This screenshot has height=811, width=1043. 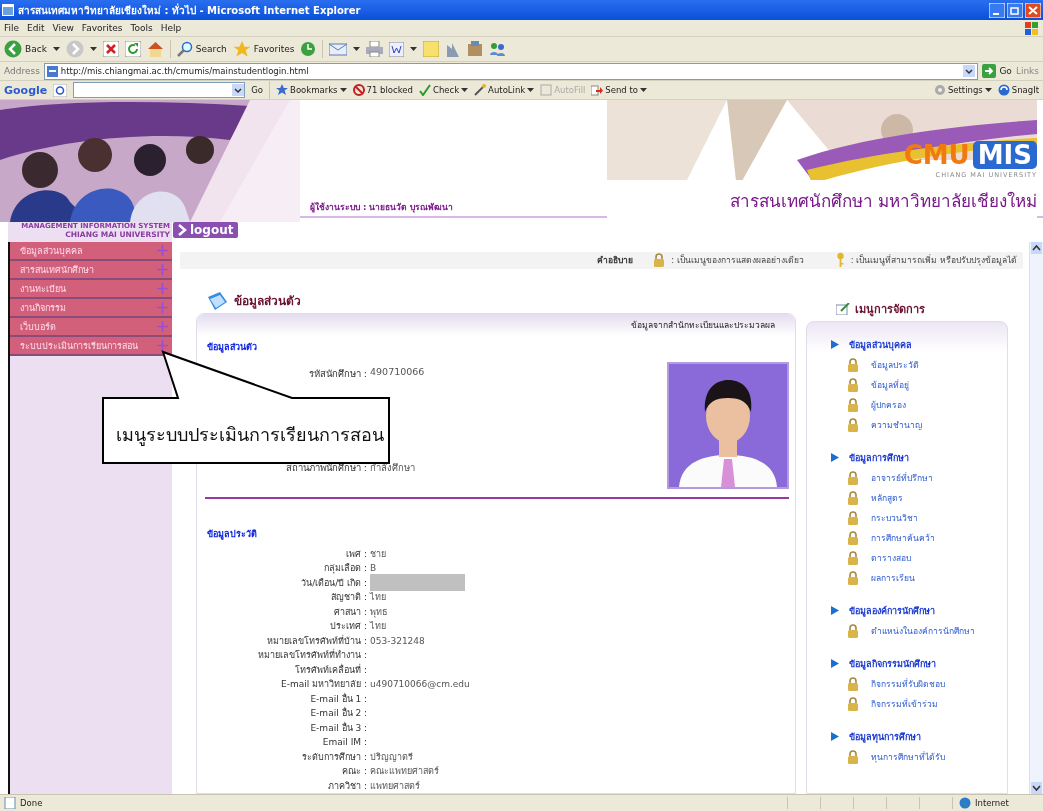 I want to click on toolbar-button: AutoLink, so click(x=504, y=90).